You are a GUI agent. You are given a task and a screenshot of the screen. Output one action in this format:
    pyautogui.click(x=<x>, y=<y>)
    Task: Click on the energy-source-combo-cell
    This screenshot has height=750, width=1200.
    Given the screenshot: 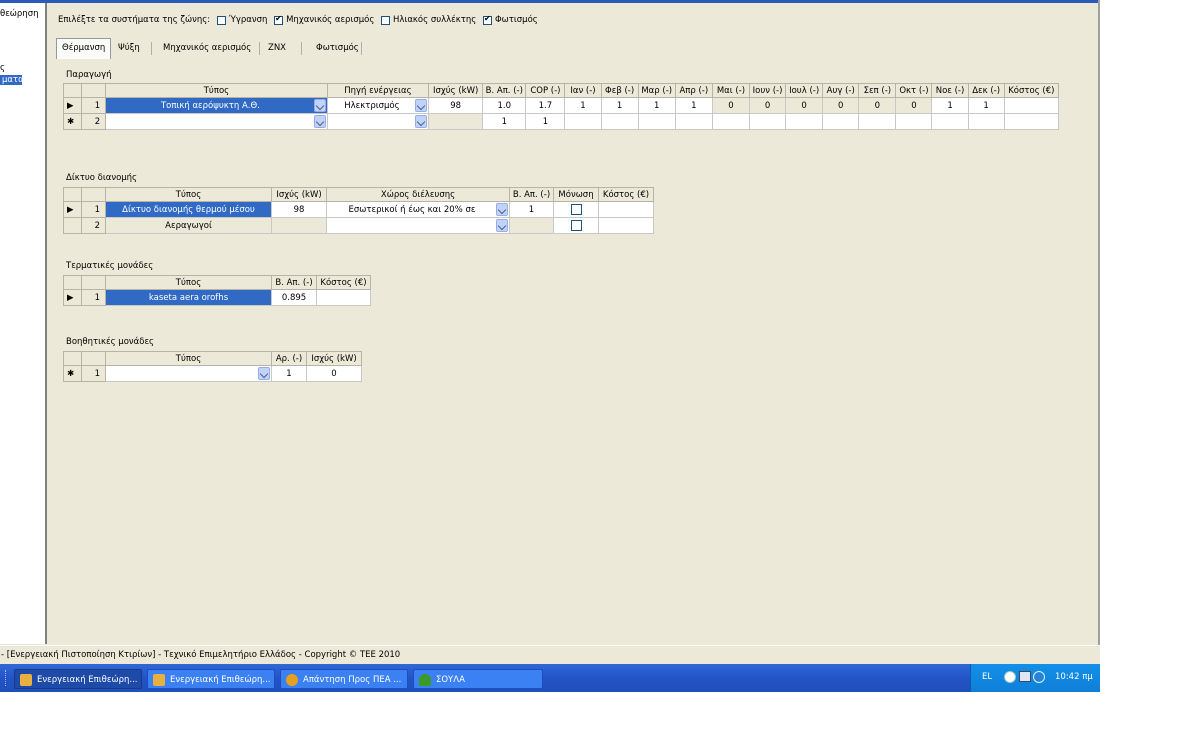 What is the action you would take?
    pyautogui.click(x=378, y=121)
    